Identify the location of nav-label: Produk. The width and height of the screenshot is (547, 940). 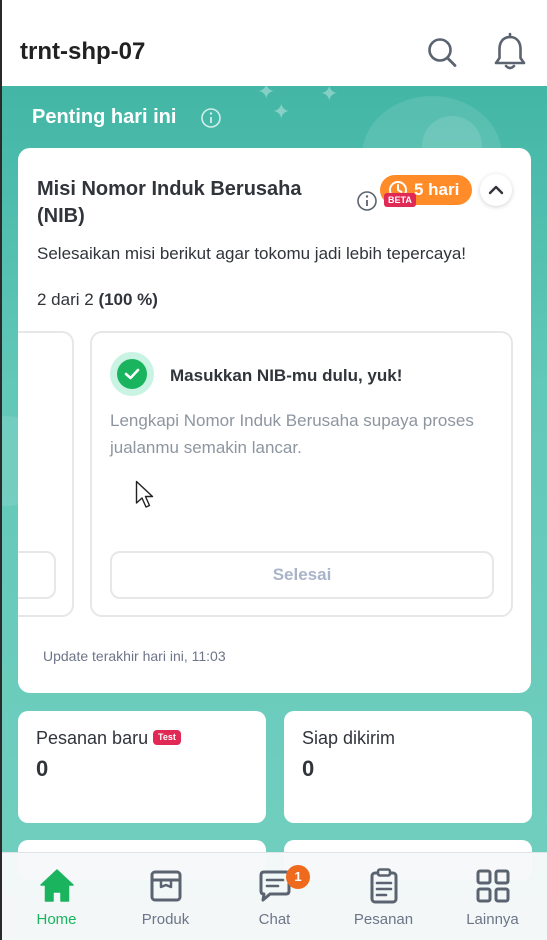
(165, 919).